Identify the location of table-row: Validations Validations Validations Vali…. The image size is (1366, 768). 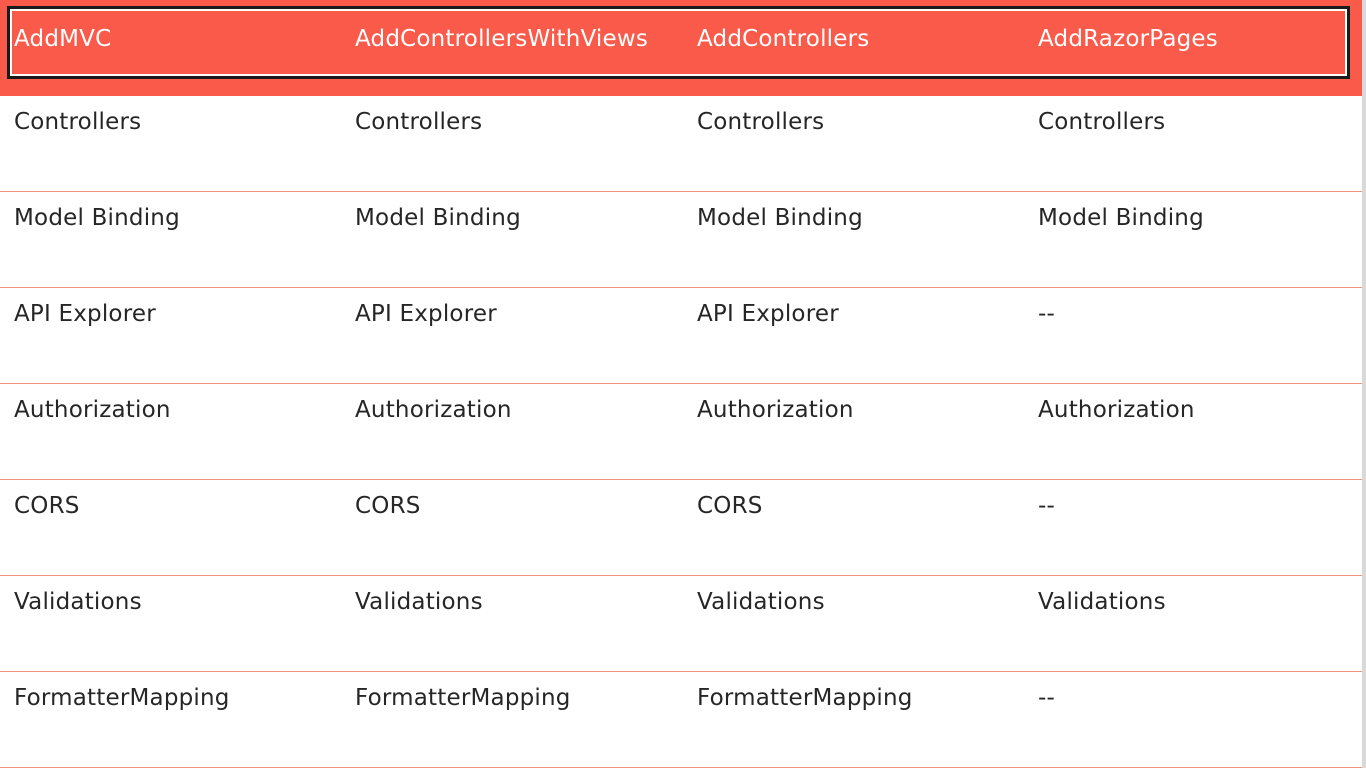
(683, 624).